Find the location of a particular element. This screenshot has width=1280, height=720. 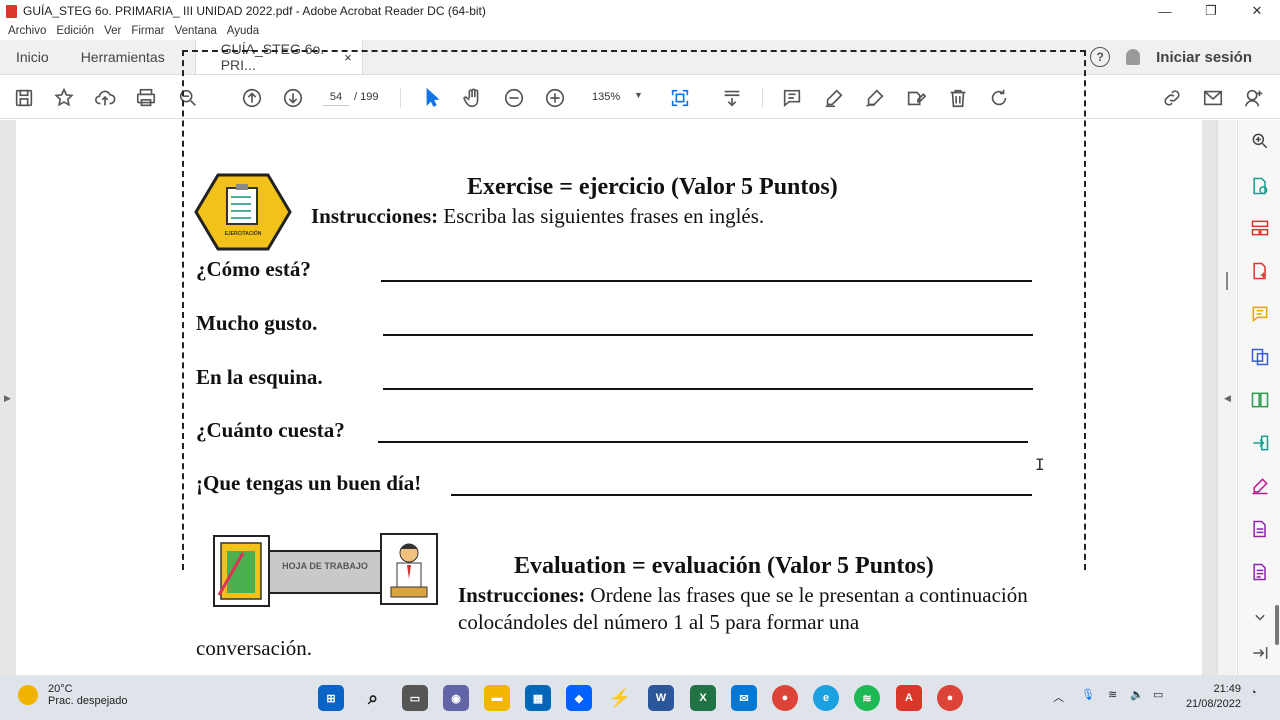

weather-icon is located at coordinates (28, 695).